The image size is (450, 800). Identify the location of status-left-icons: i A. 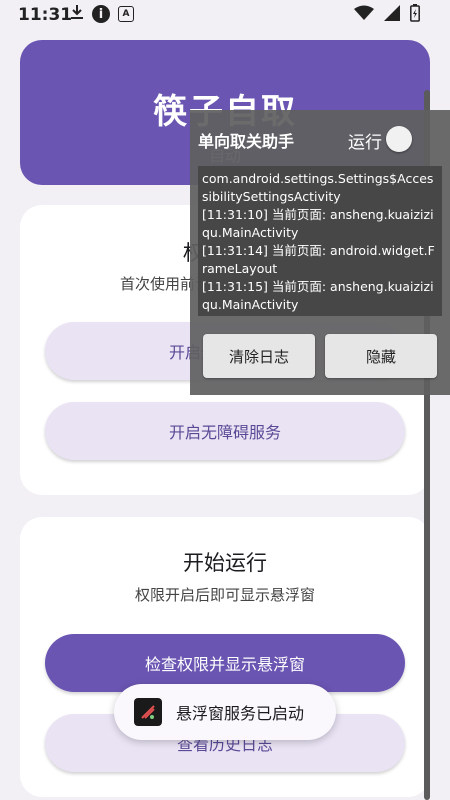
(102, 14).